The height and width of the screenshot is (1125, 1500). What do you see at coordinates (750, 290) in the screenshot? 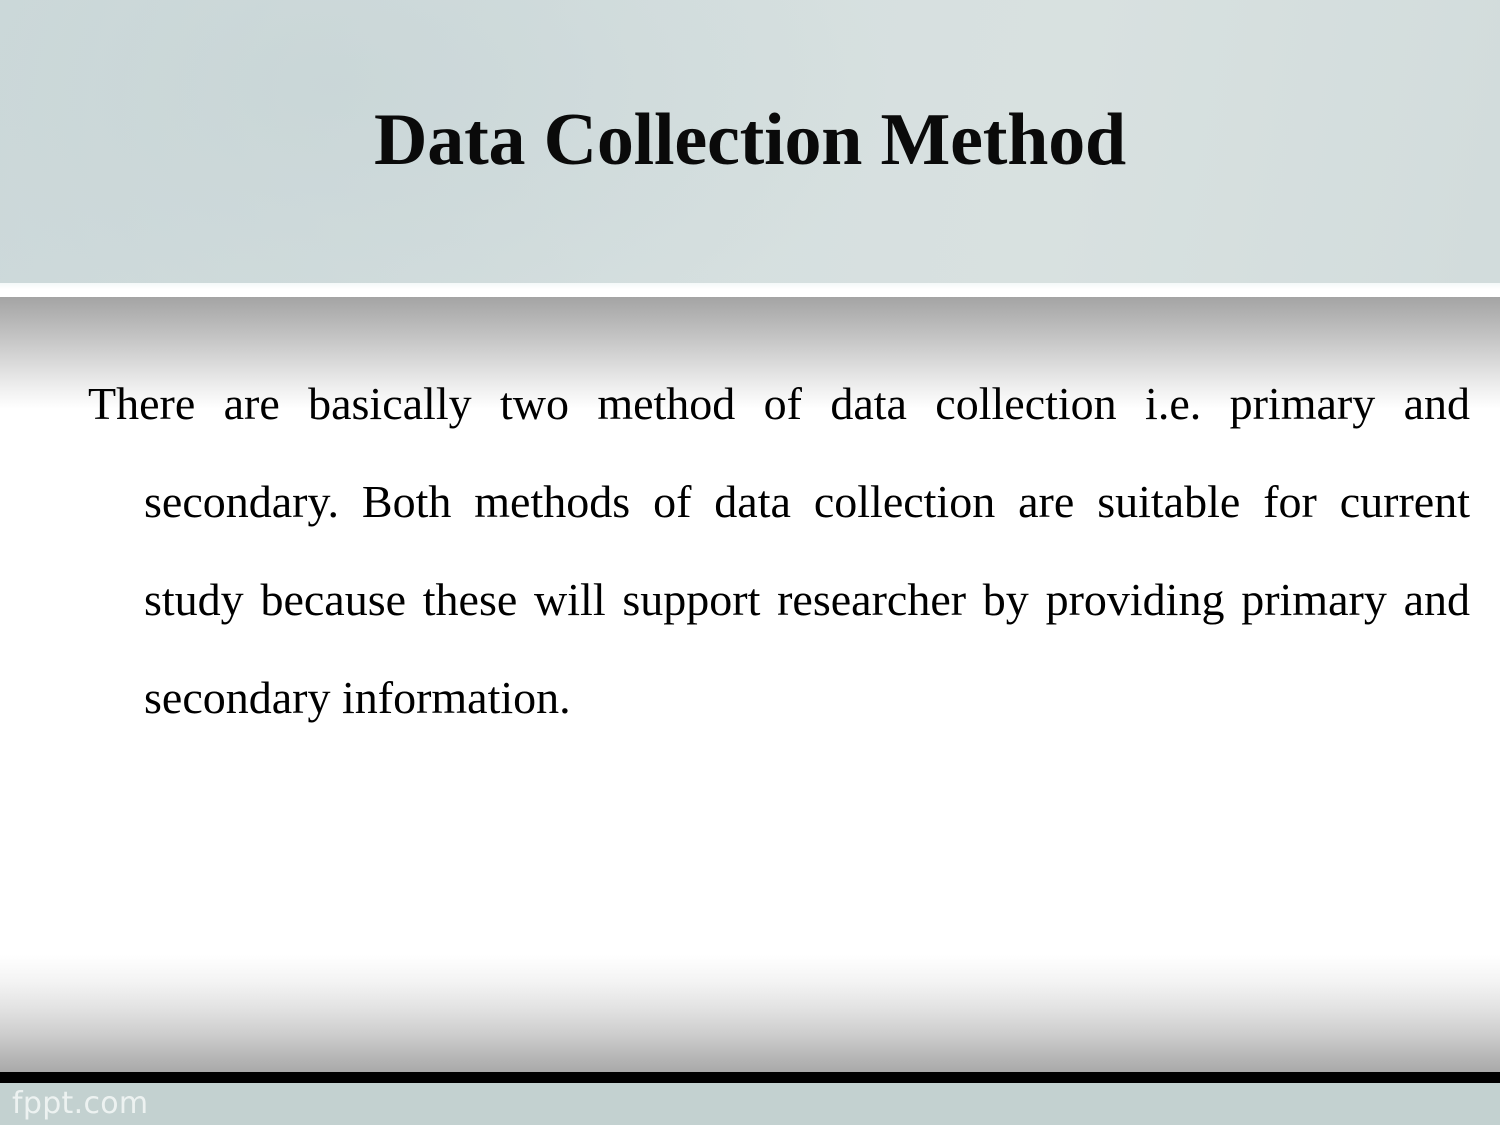
I see `header-divider-highlight` at bounding box center [750, 290].